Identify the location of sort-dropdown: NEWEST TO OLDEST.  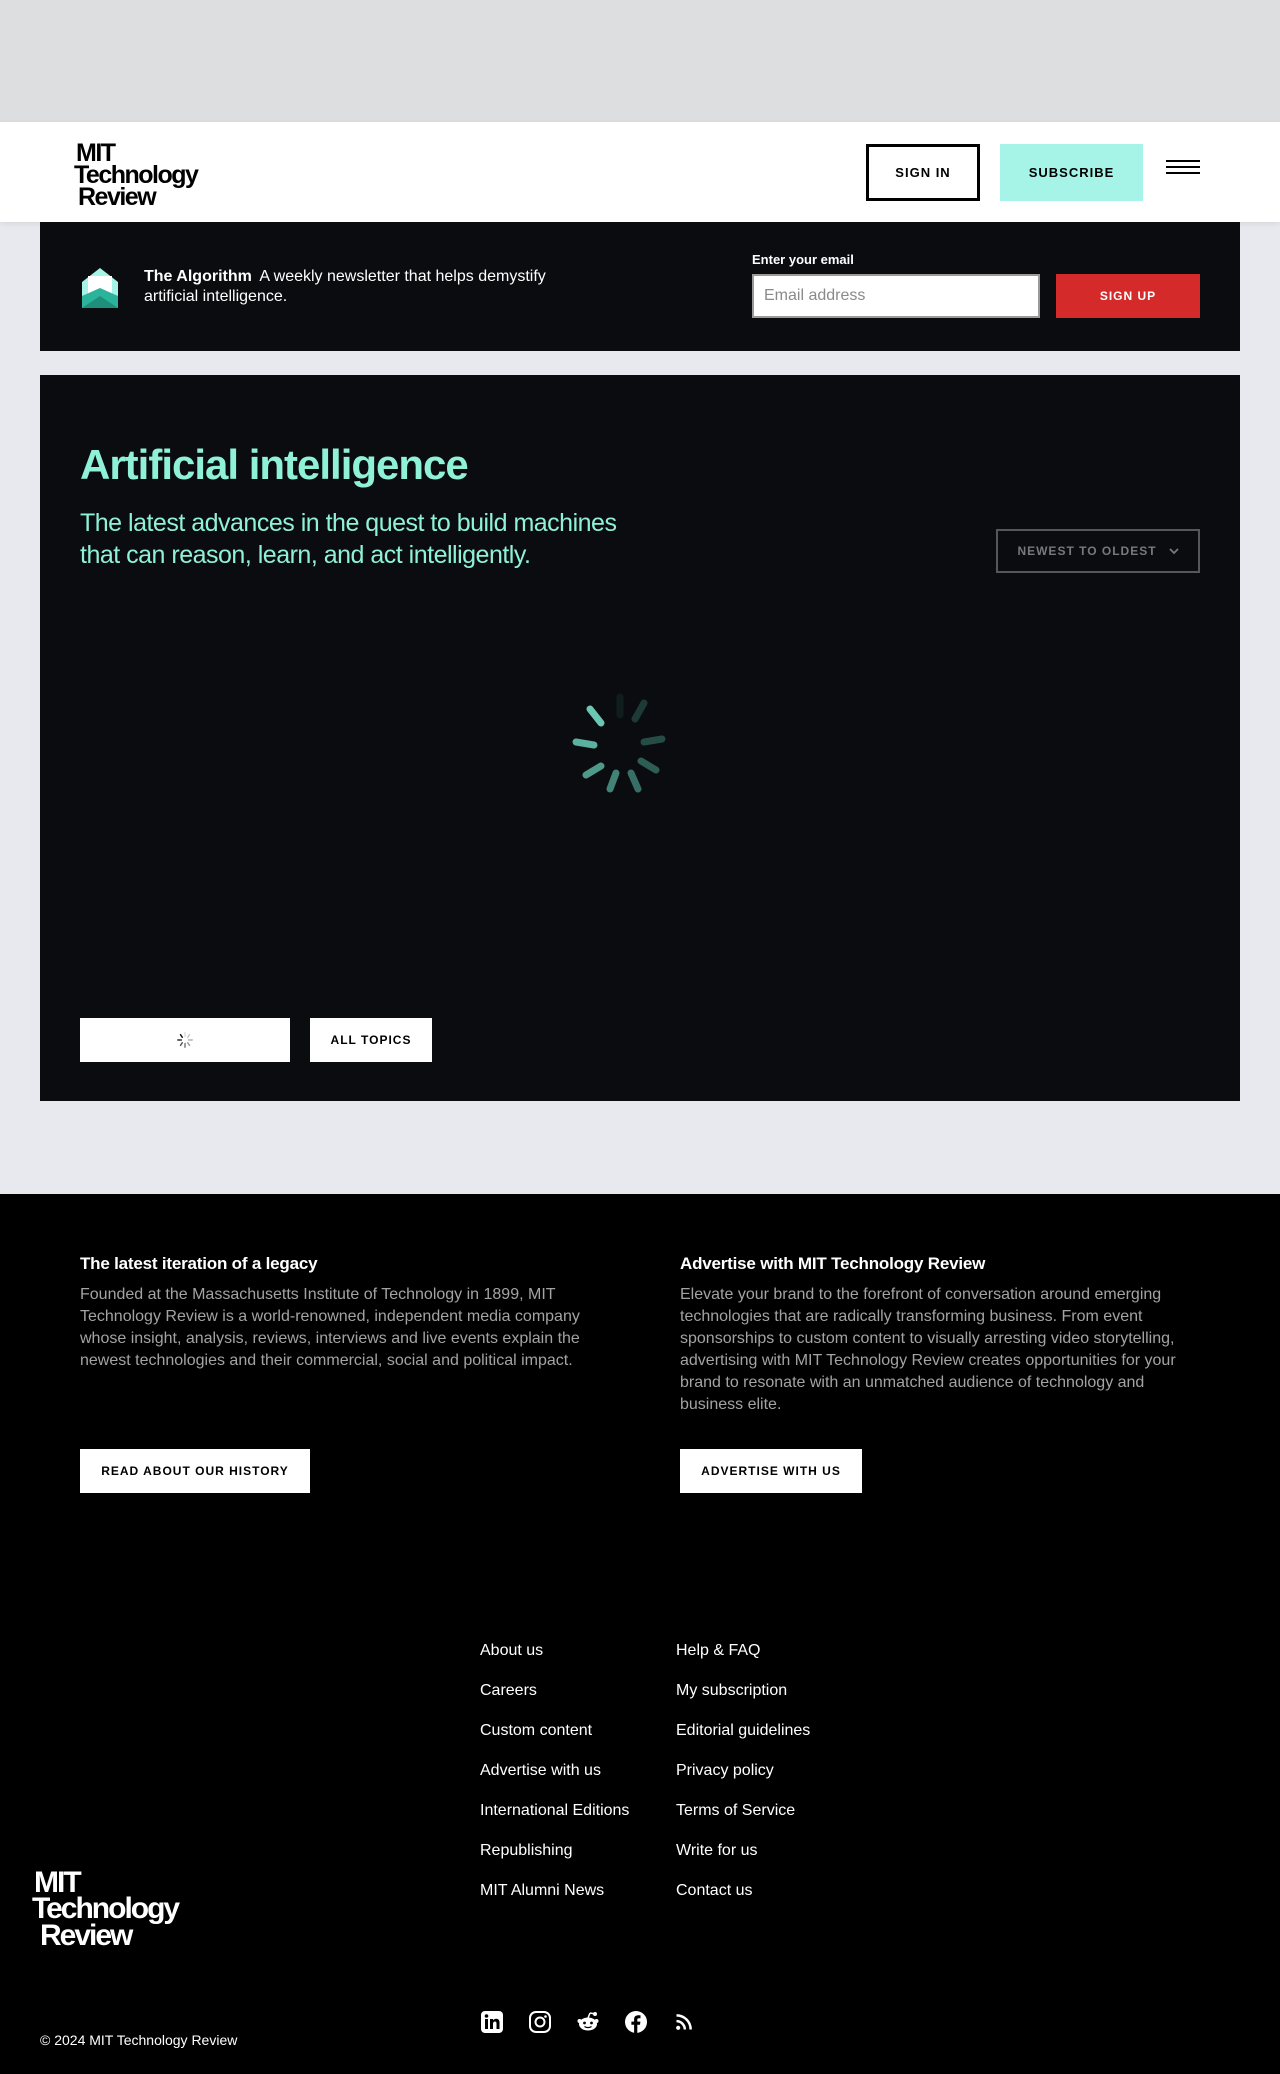
(1098, 551).